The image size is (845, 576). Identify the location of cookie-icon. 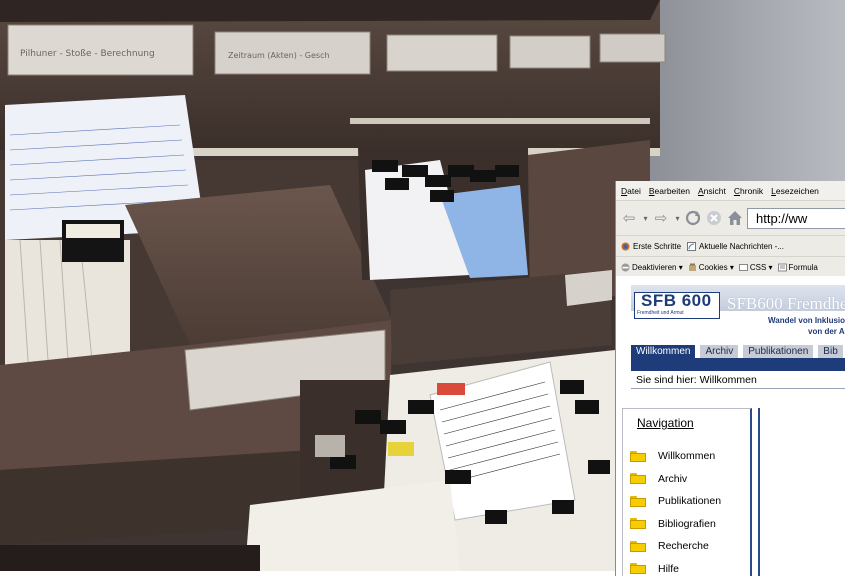
(692, 267).